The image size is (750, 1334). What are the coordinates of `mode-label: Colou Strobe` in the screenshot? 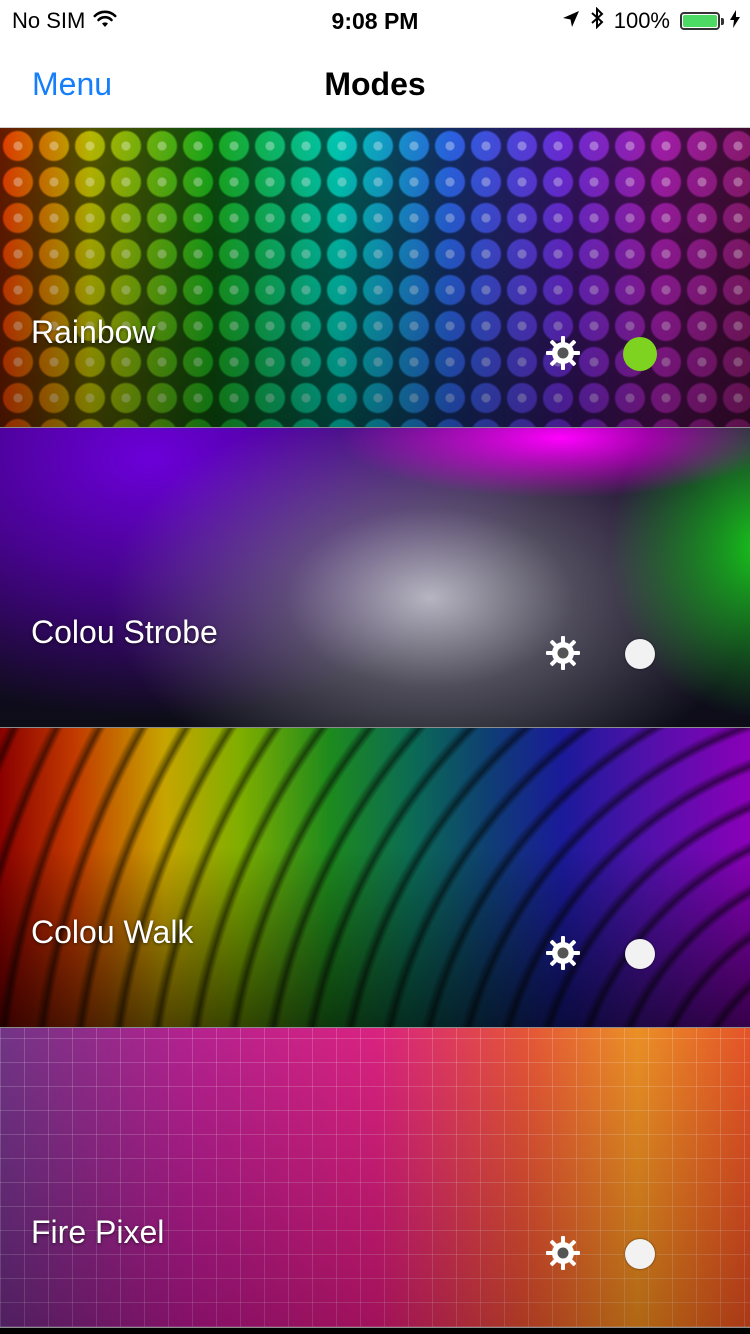 It's located at (124, 632).